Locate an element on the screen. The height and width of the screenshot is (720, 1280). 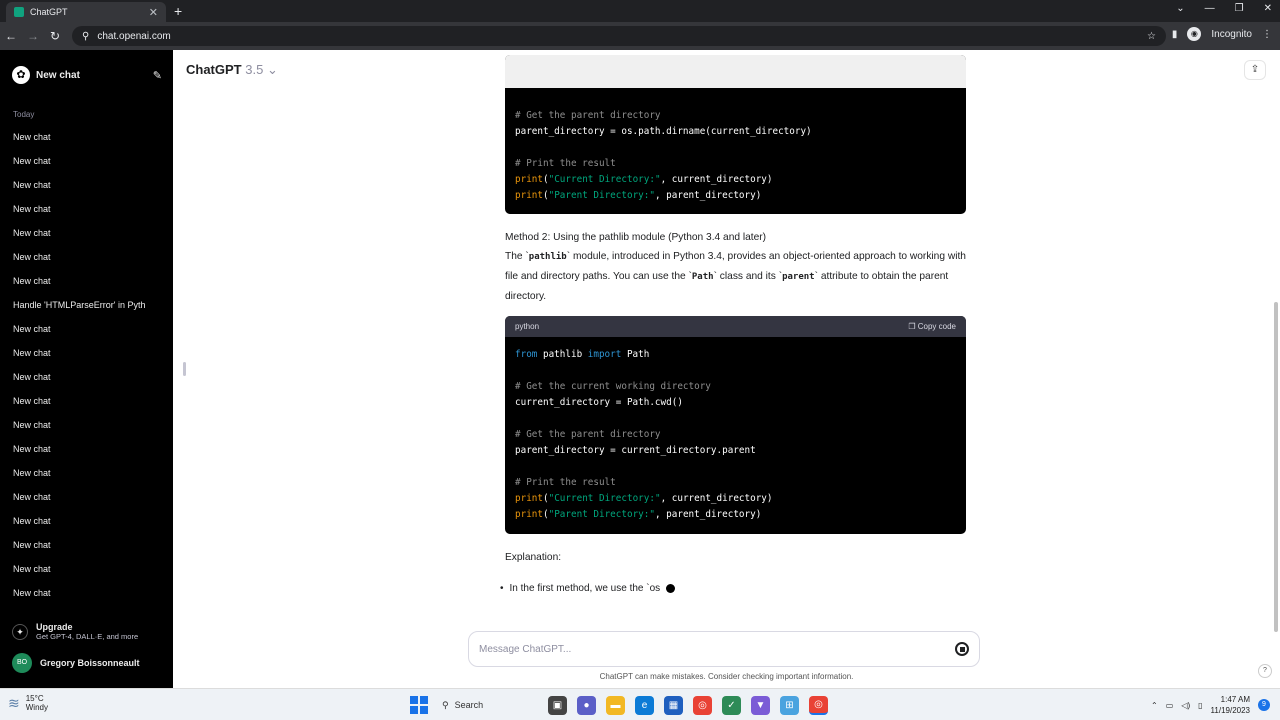
message-input is located at coordinates (717, 649).